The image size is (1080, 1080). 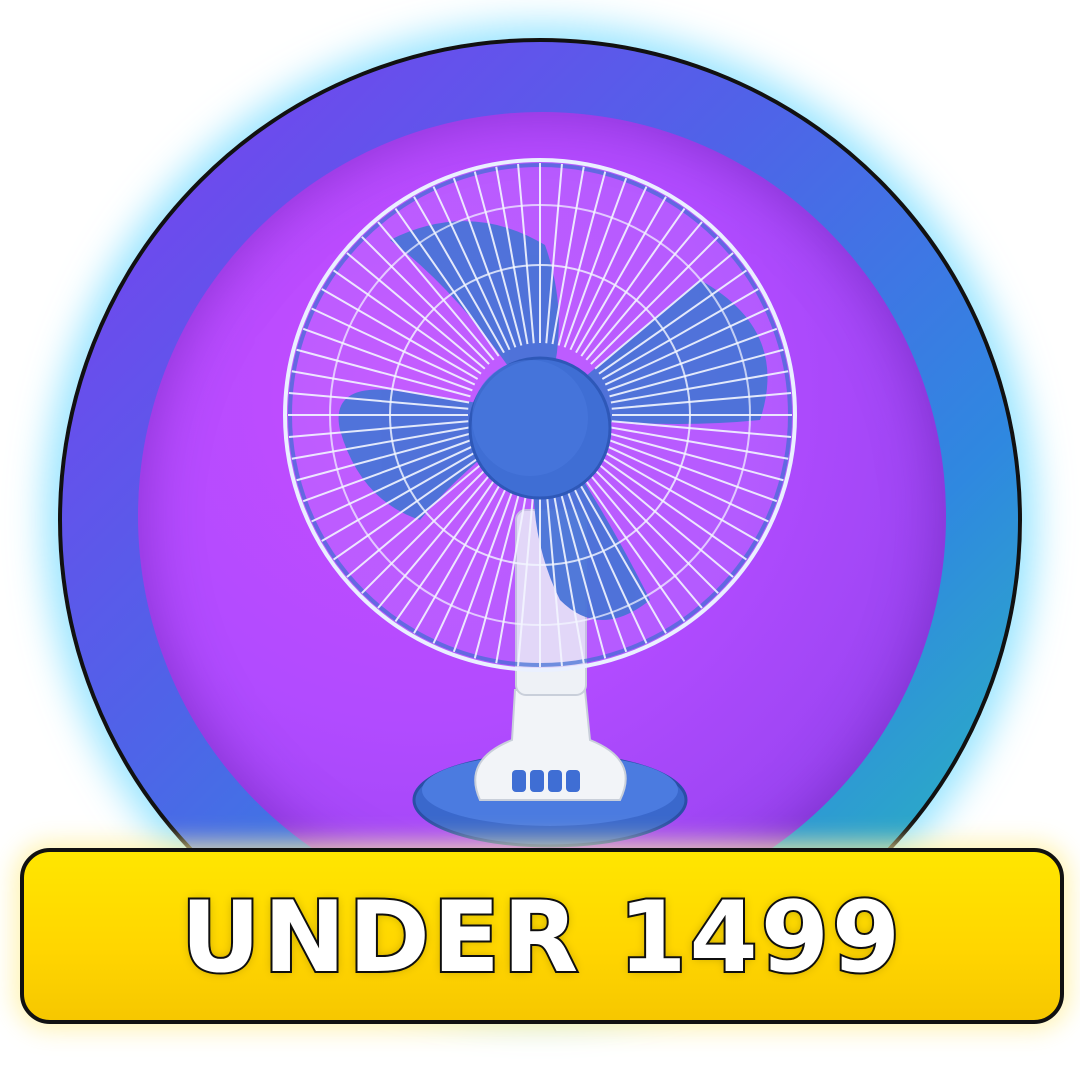 I want to click on price-label: UNDER 1499, so click(x=541, y=938).